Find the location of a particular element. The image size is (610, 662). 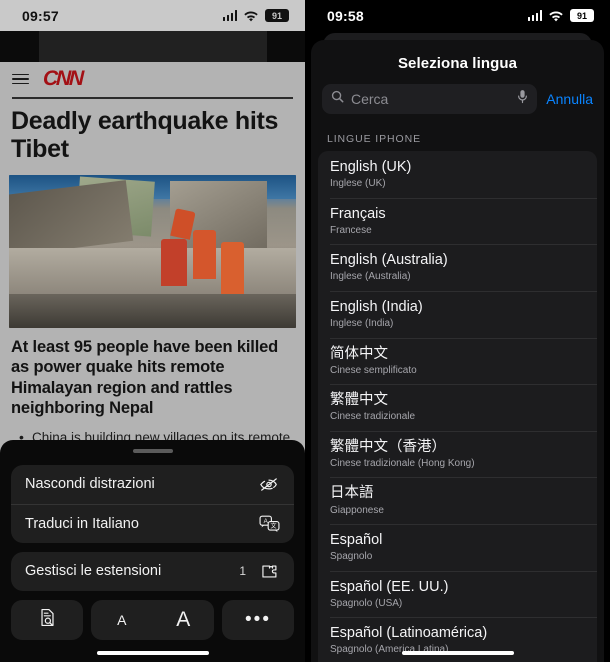

language-native-name: English (UK) is located at coordinates (371, 167).